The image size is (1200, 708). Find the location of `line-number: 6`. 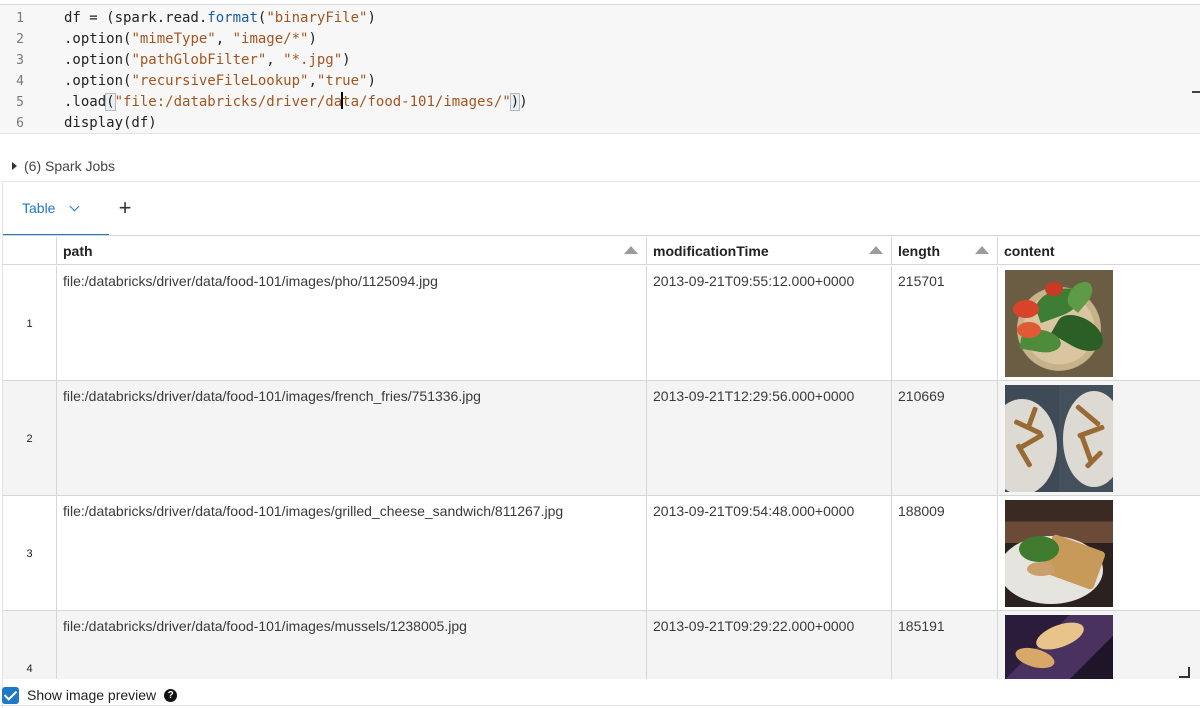

line-number: 6 is located at coordinates (20, 123).